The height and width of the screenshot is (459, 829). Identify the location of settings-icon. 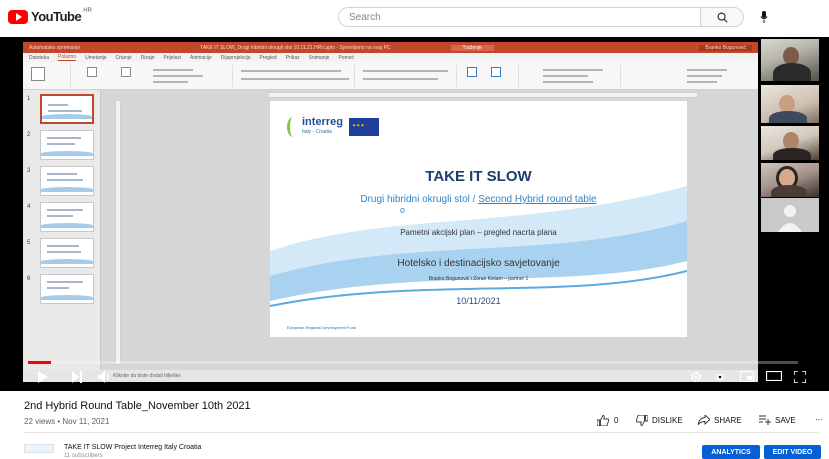
(696, 377).